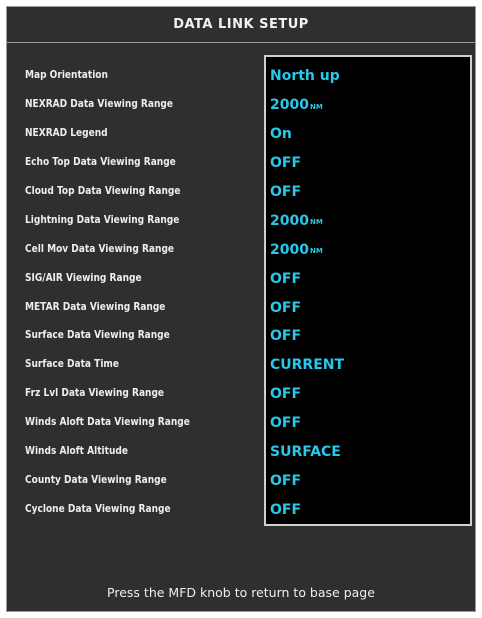  What do you see at coordinates (72, 364) in the screenshot?
I see `setting-label: Surface Data Time` at bounding box center [72, 364].